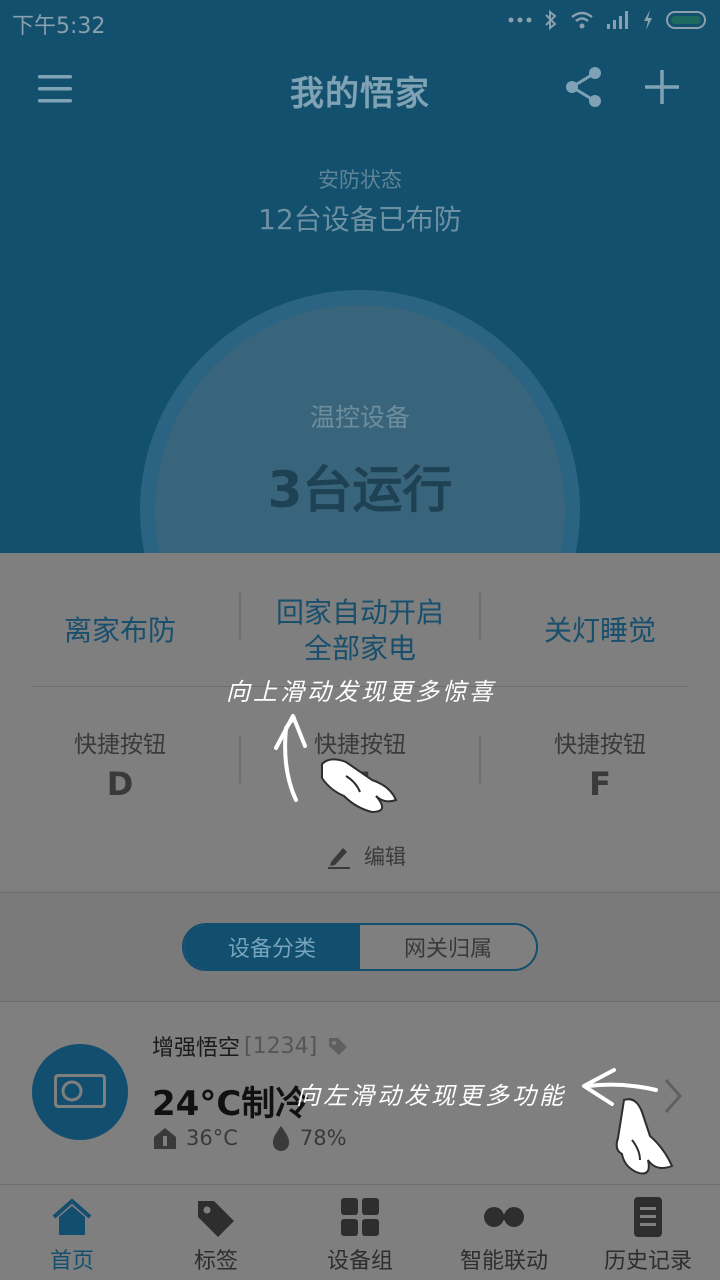  I want to click on quick-button-letter: D, so click(120, 784).